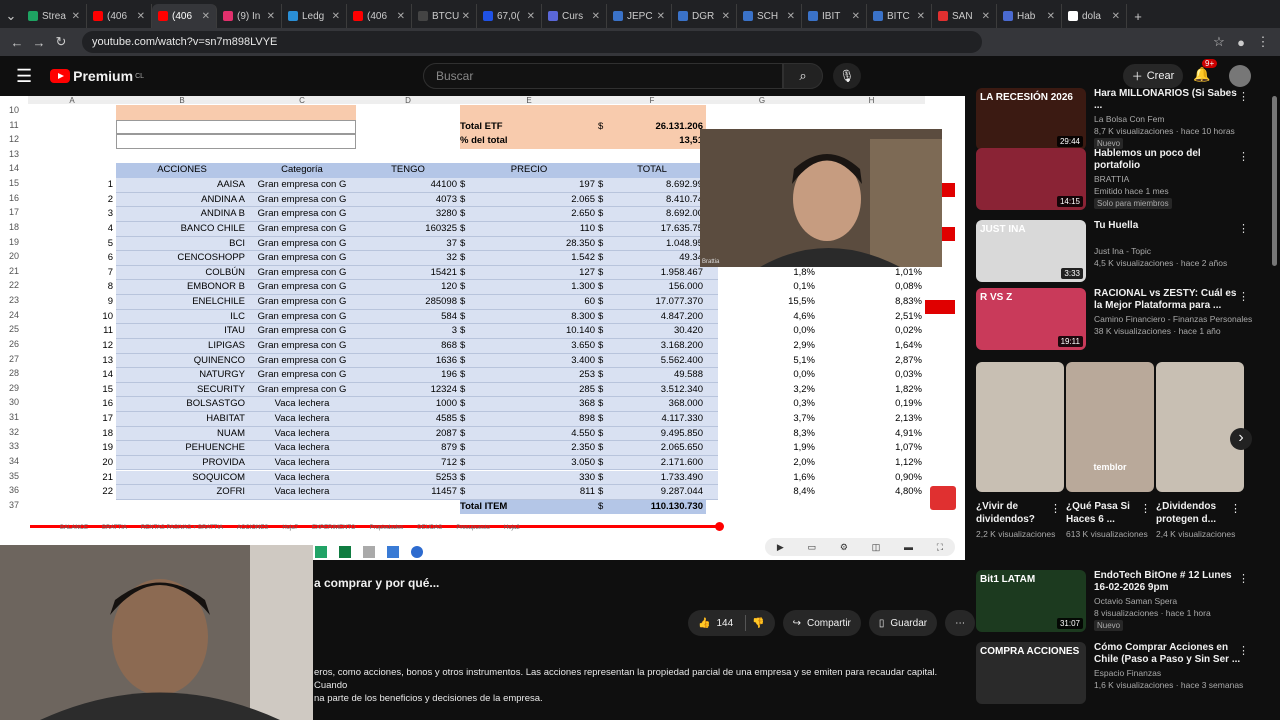  I want to click on fullscreen-icon: ⛶, so click(940, 547).